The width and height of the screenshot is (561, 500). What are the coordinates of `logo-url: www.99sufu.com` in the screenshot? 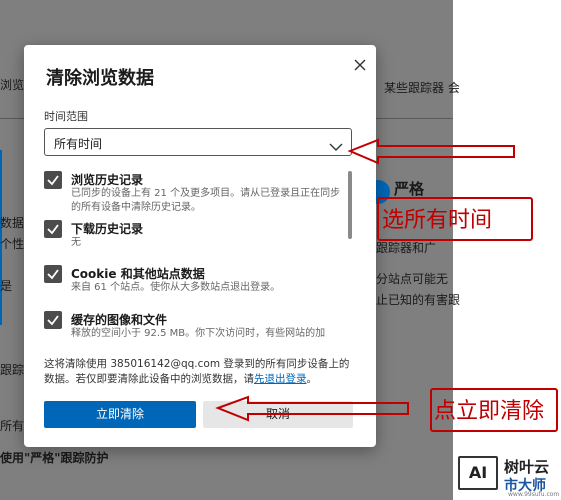 It's located at (534, 494).